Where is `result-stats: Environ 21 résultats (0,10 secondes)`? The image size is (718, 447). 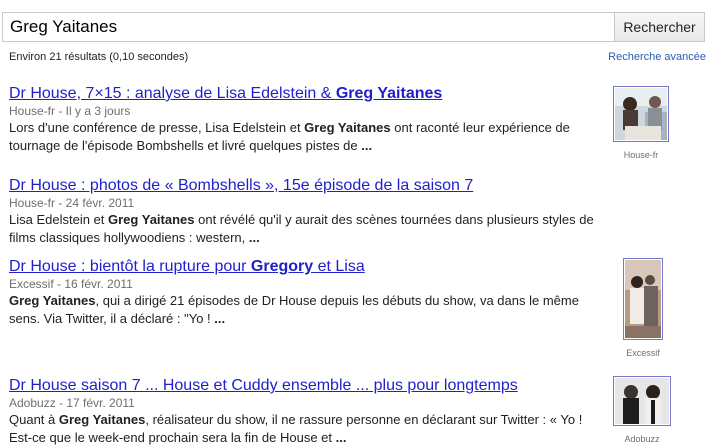 result-stats: Environ 21 résultats (0,10 secondes) is located at coordinates (99, 57).